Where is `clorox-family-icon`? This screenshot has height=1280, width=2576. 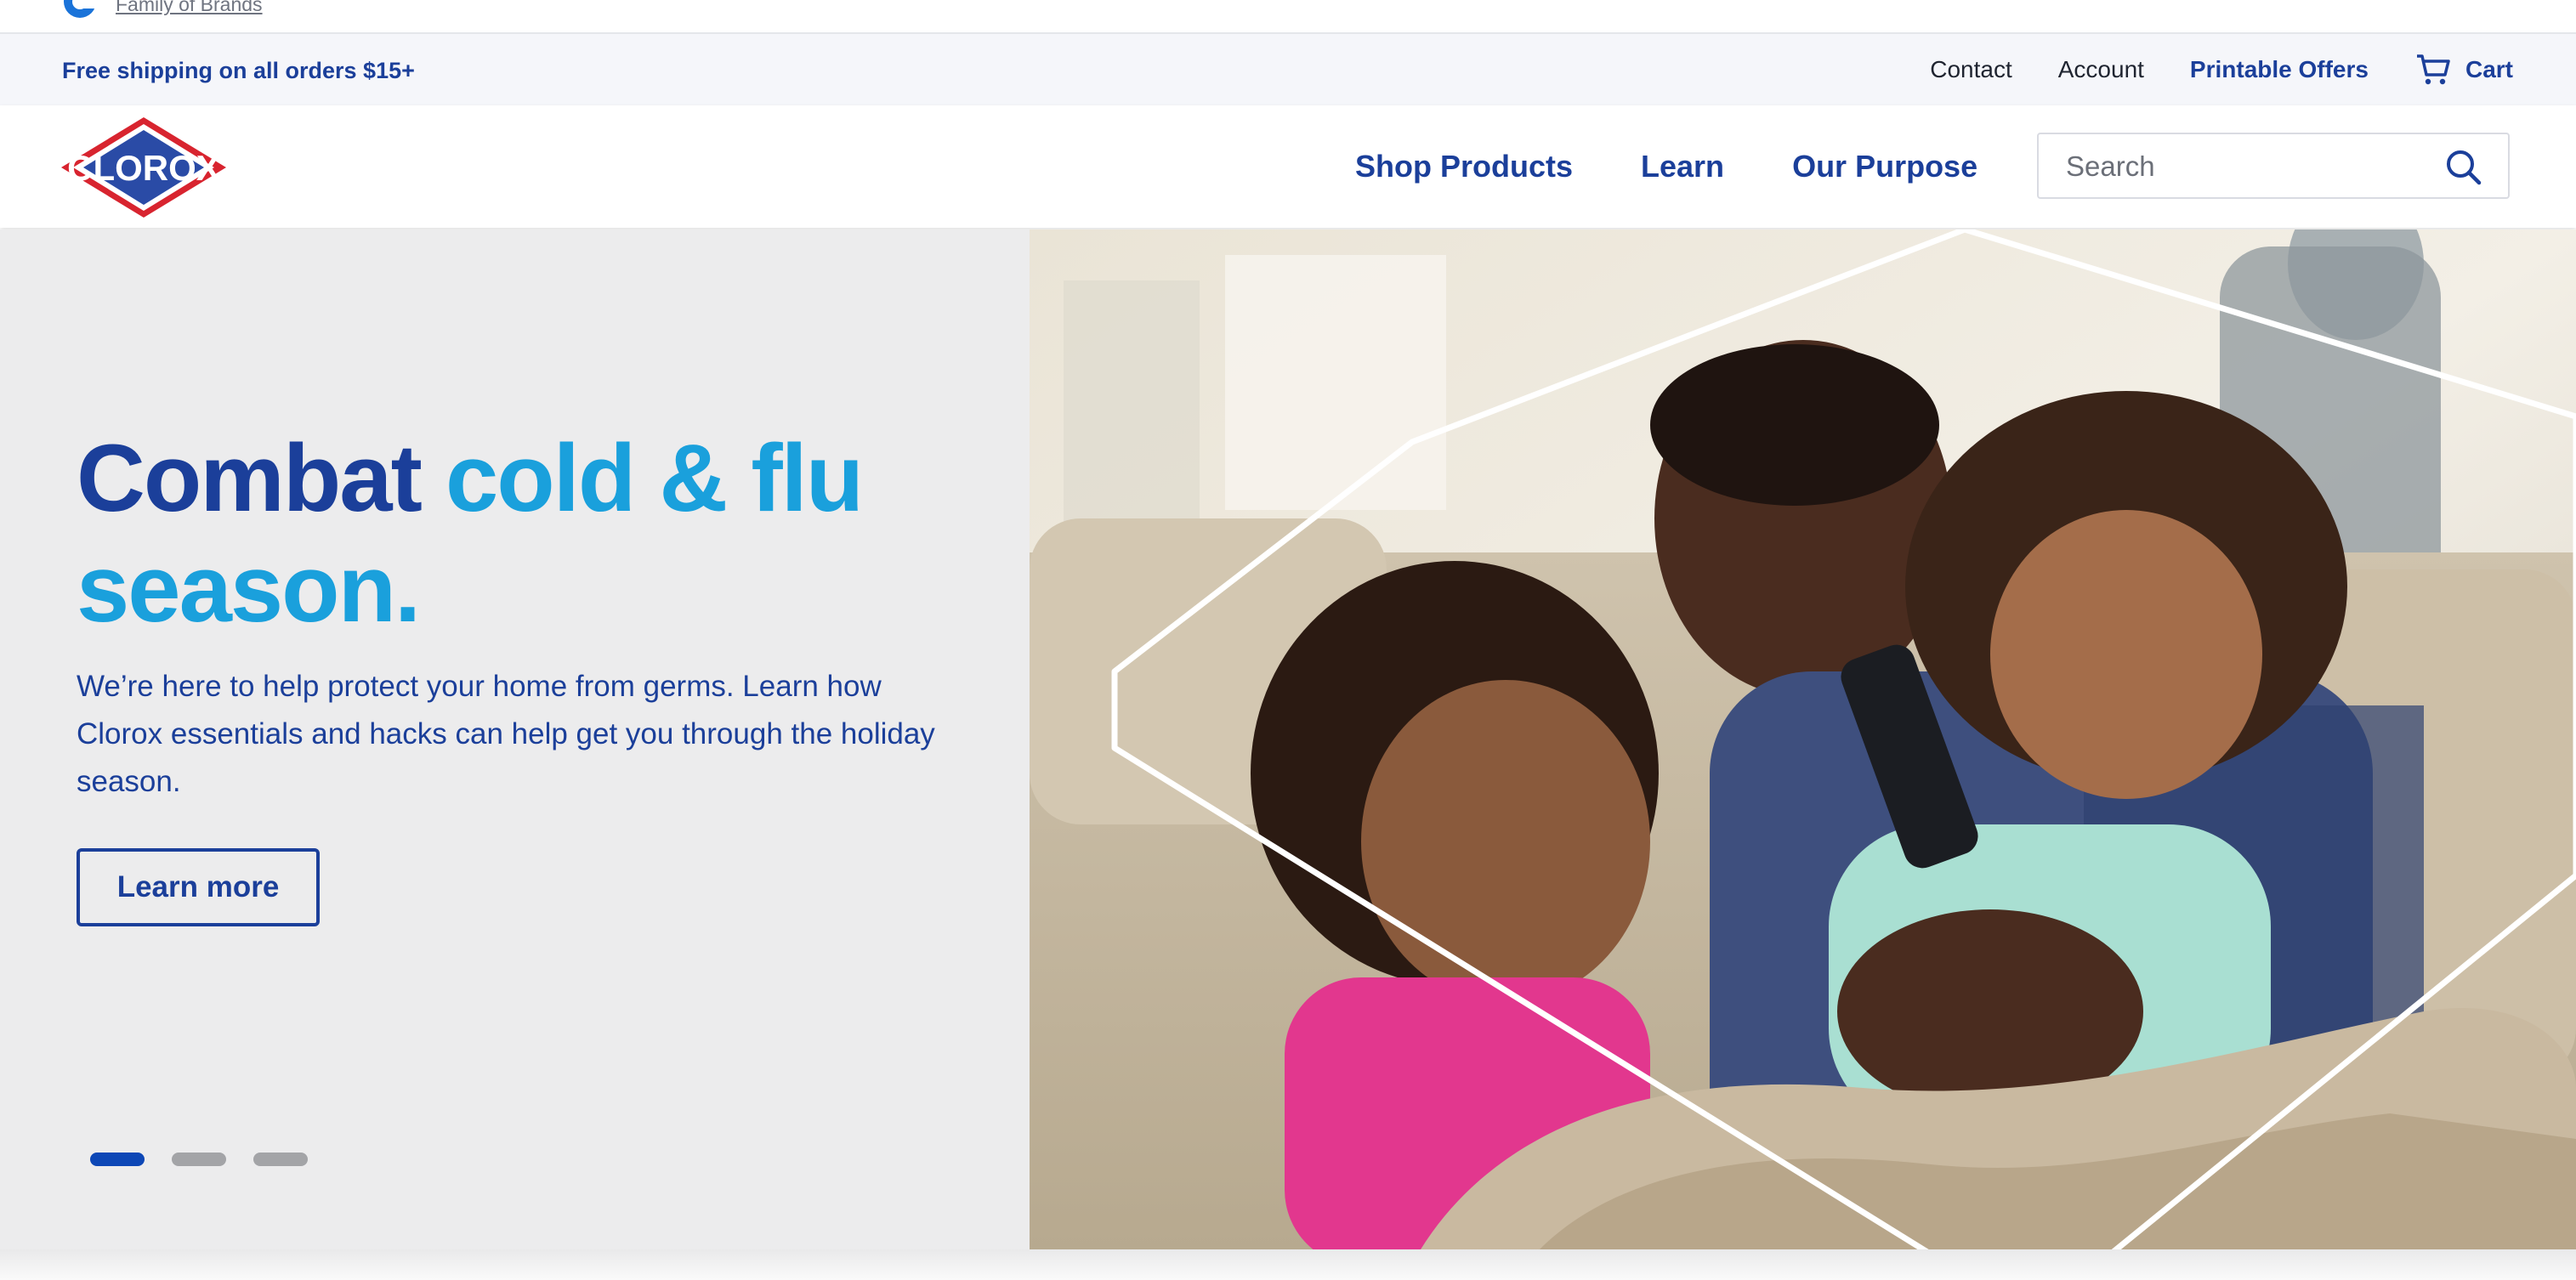
clorox-family-icon is located at coordinates (80, 10).